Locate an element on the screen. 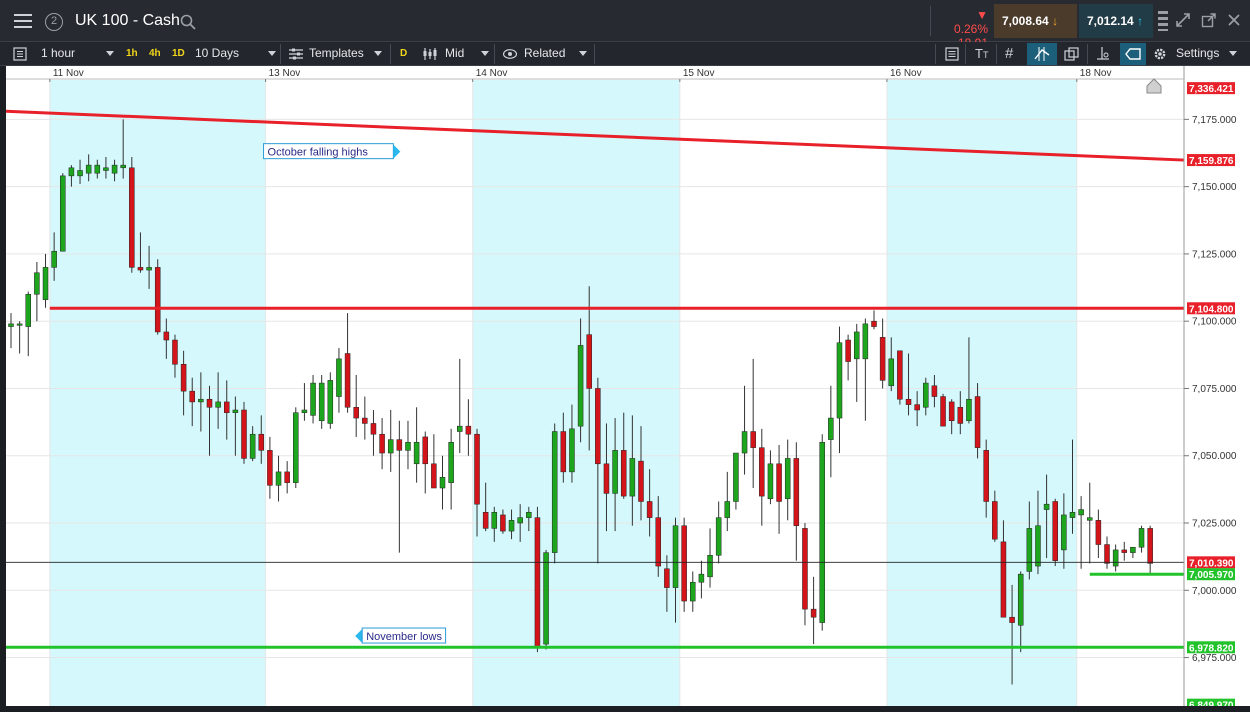 Image resolution: width=1250 pixels, height=712 pixels. layers-icon is located at coordinates (1071, 54).